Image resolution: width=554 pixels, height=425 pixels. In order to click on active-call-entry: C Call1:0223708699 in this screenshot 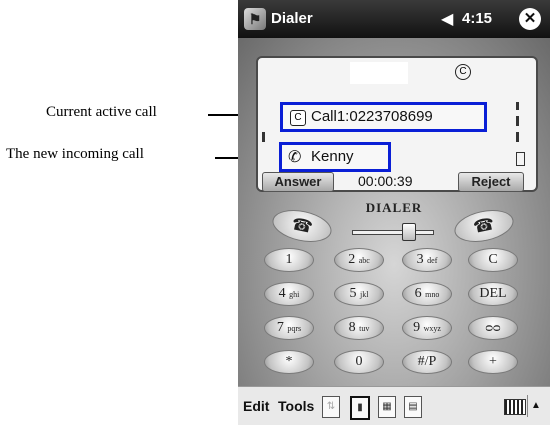, I will do `click(383, 117)`.